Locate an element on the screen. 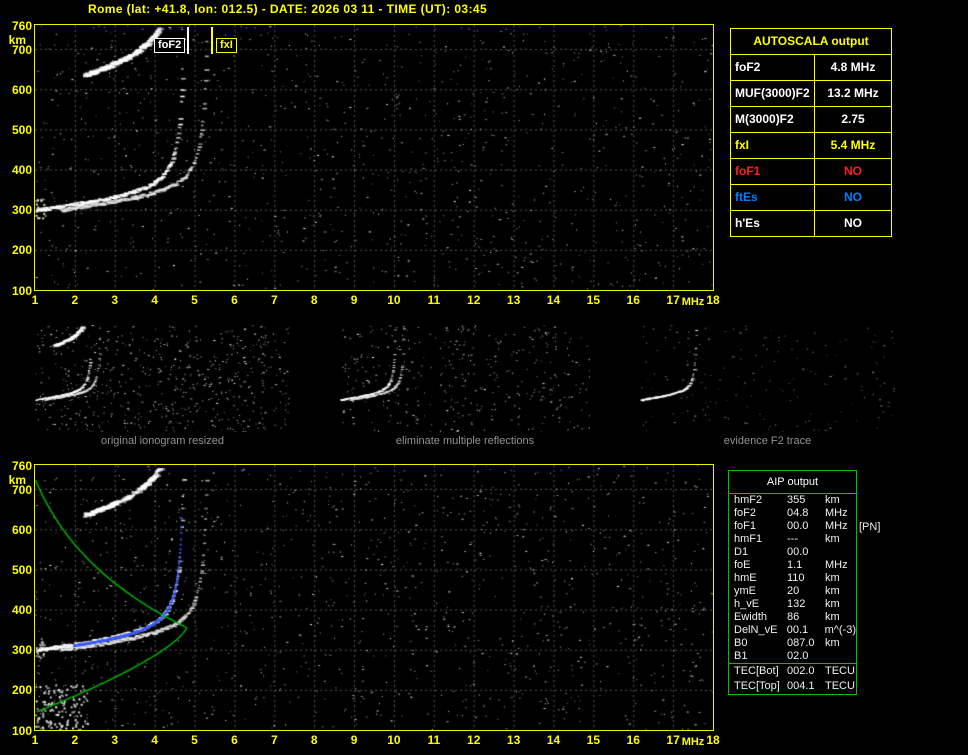  param-name: foF1 is located at coordinates (773, 171).